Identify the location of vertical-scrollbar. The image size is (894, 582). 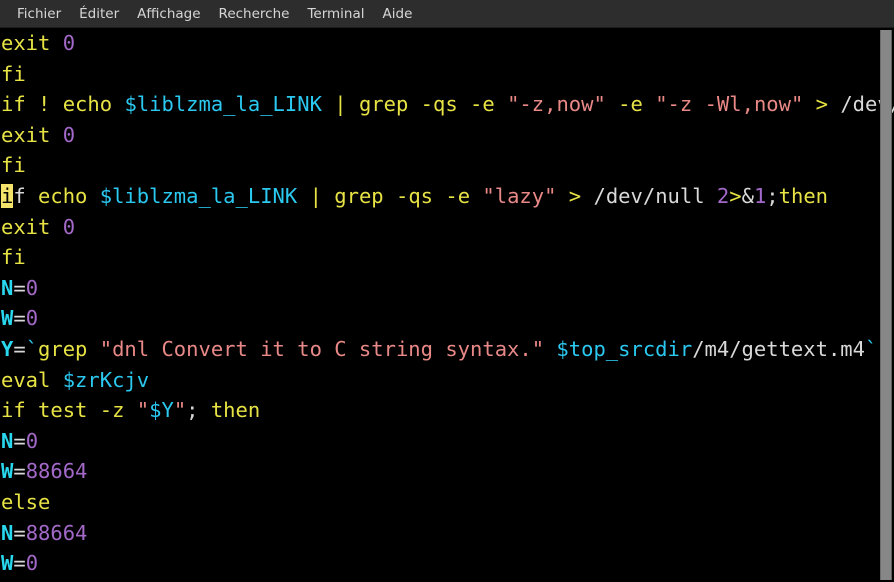
(886, 305).